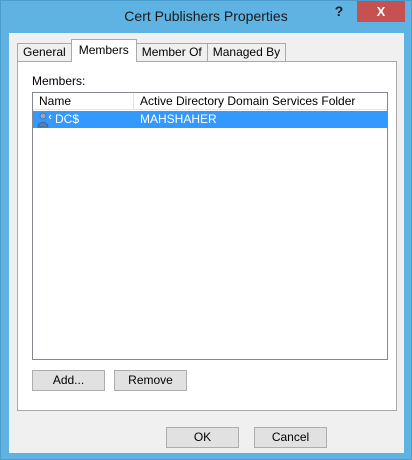  Describe the element at coordinates (246, 52) in the screenshot. I see `tab-managed-by: Managed By` at that location.